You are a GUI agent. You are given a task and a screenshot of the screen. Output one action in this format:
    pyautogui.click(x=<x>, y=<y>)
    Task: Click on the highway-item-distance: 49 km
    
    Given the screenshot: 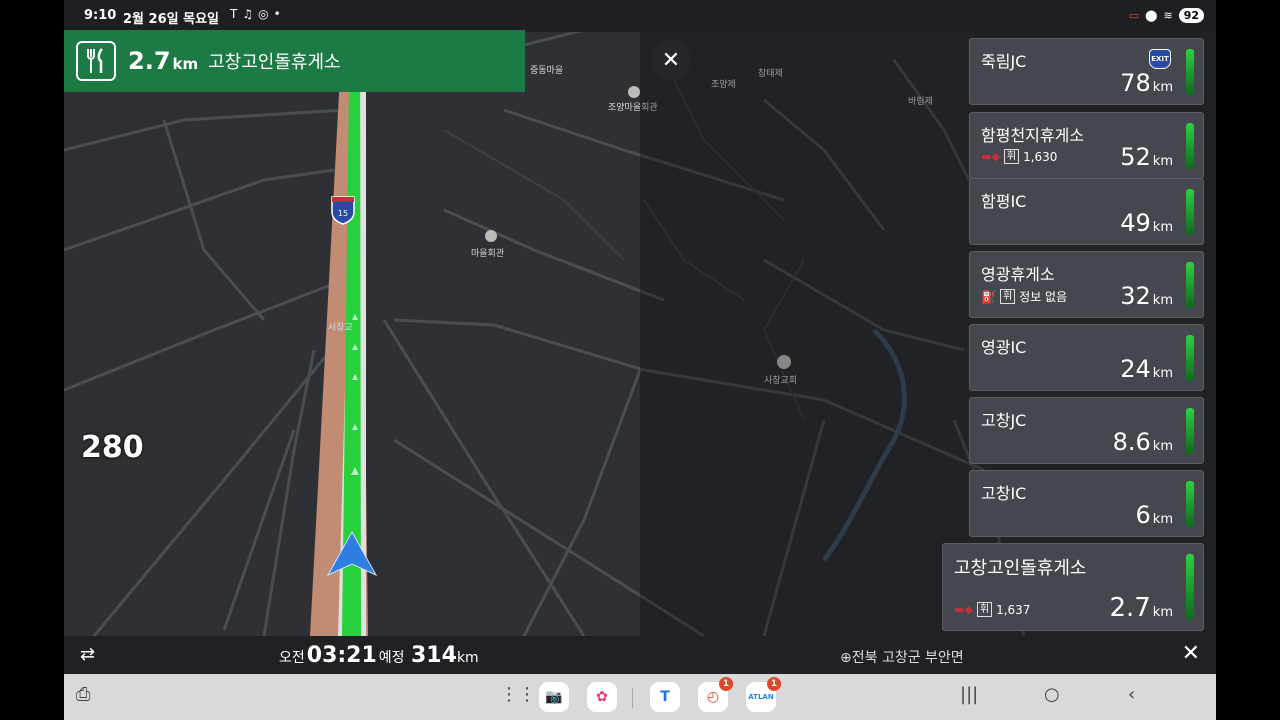 What is the action you would take?
    pyautogui.click(x=1146, y=223)
    